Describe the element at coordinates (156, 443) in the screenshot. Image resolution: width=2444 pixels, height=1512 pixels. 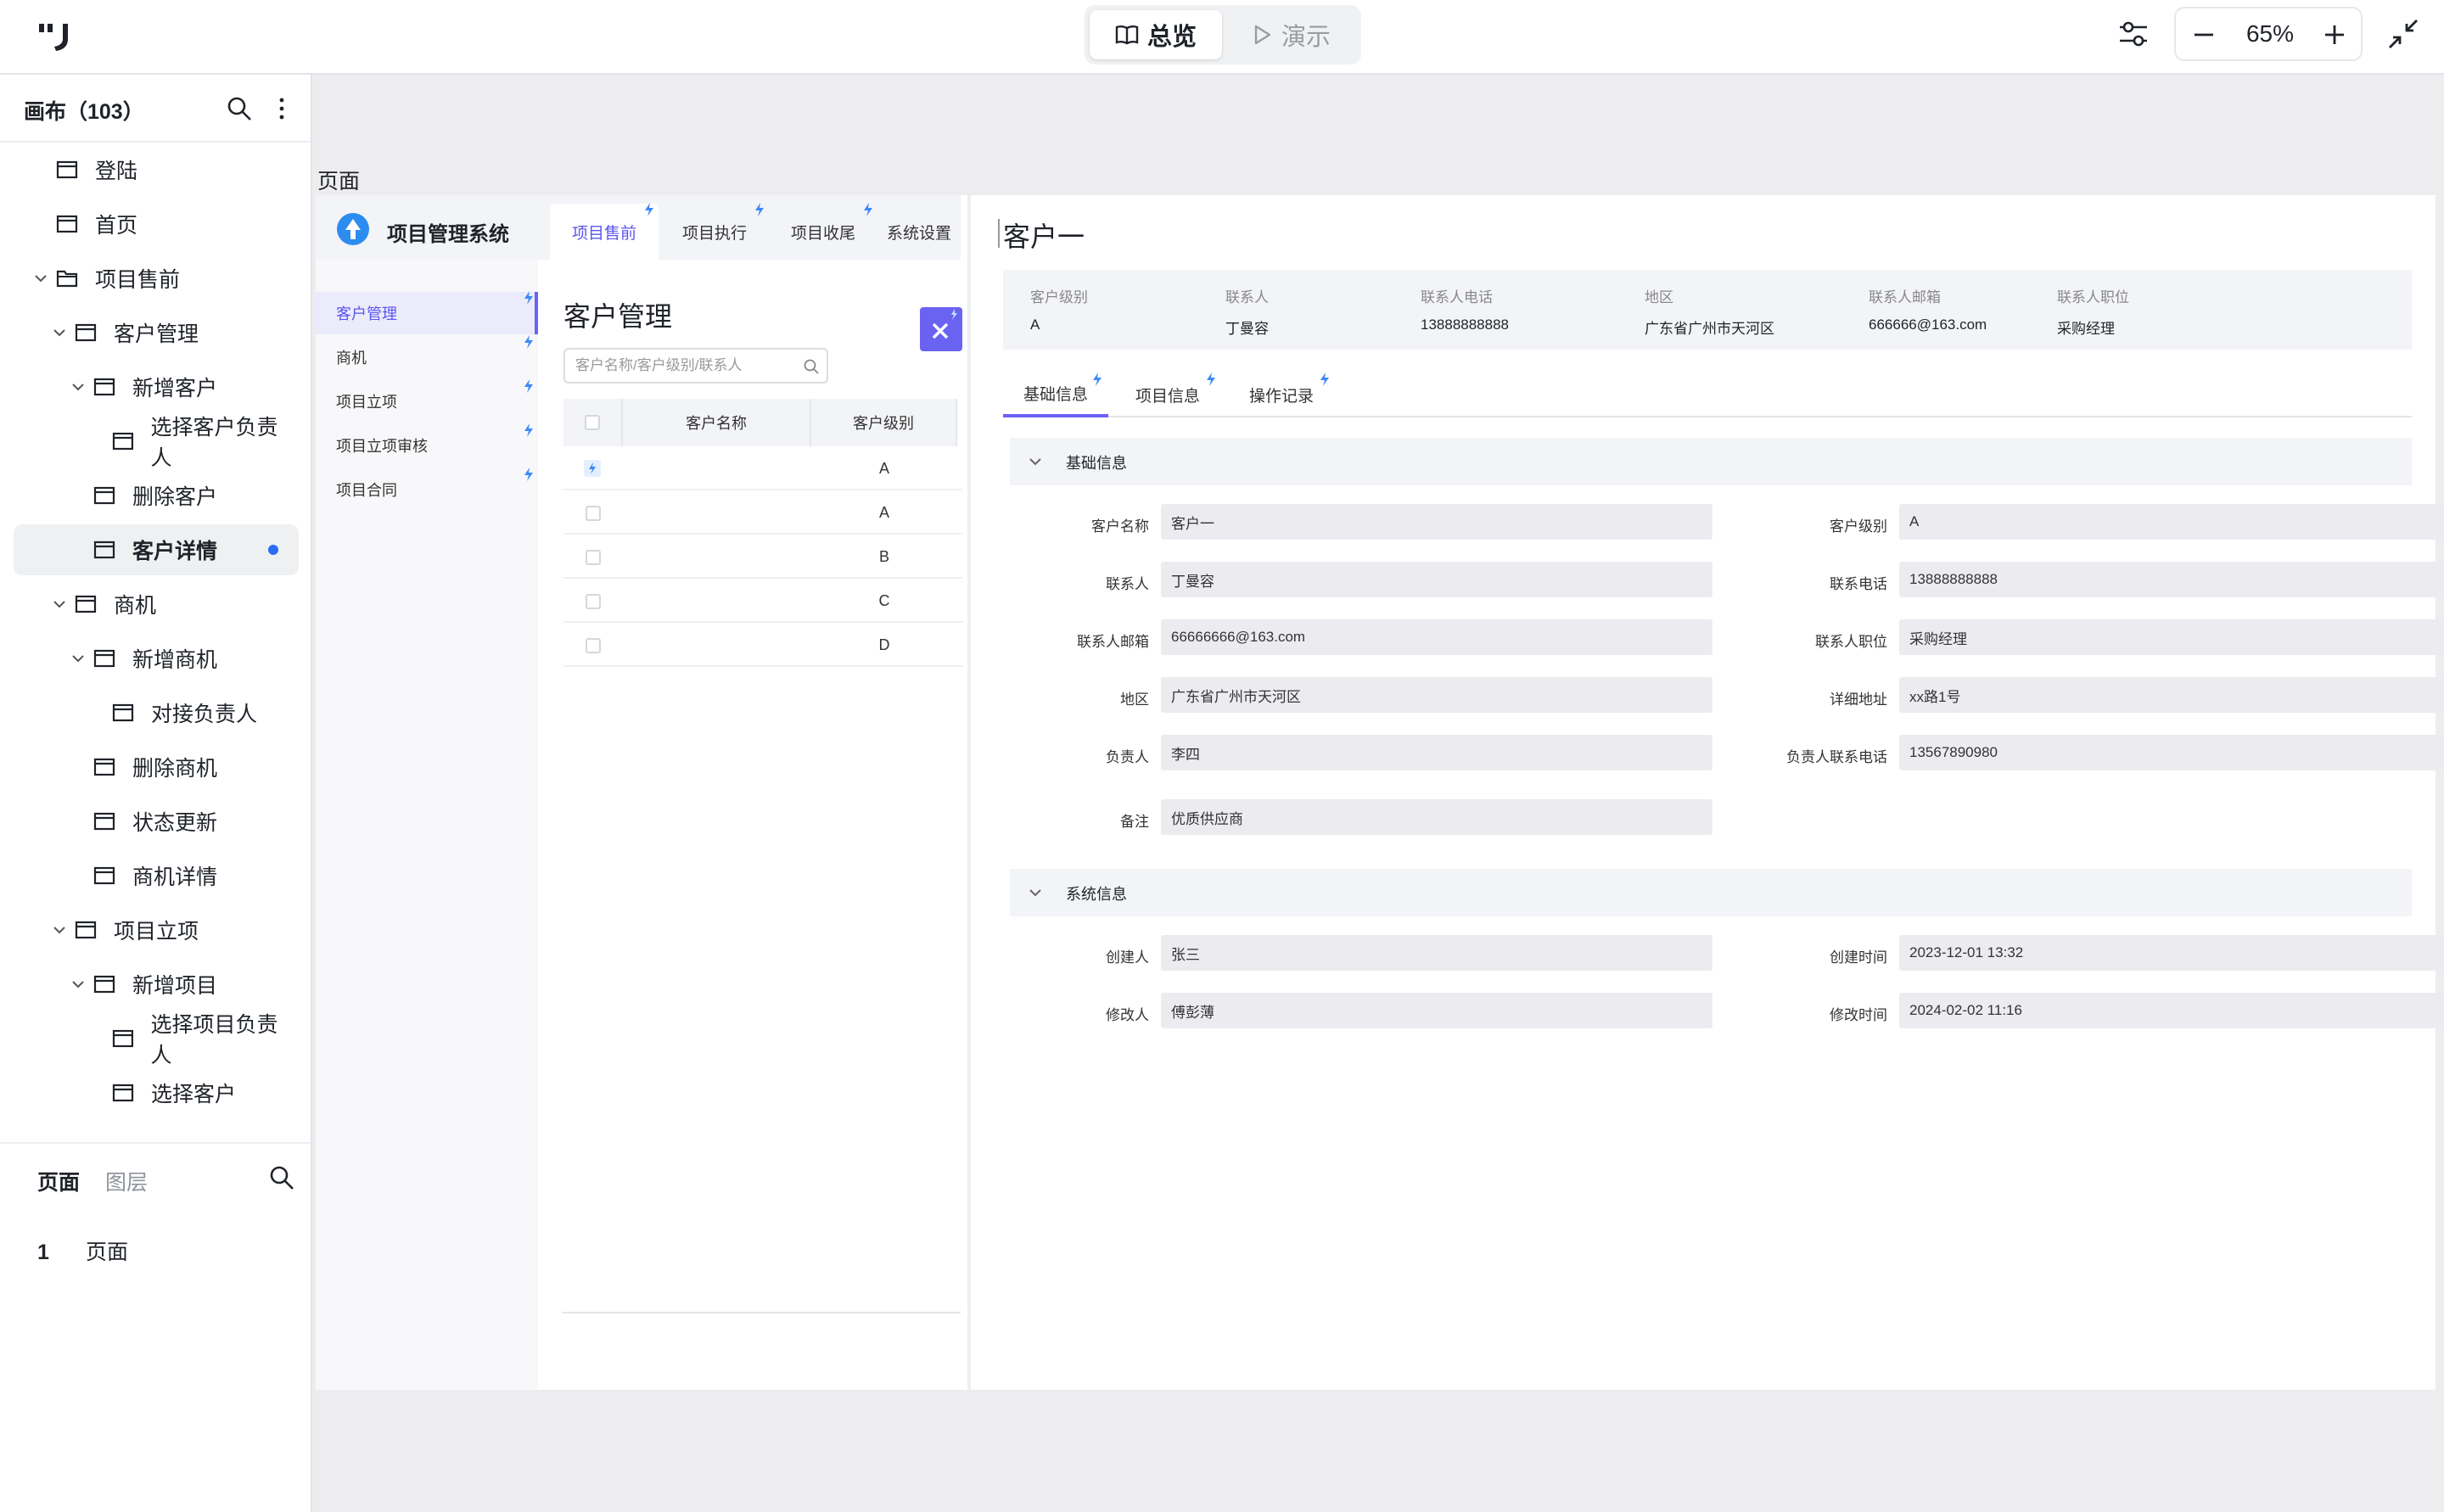
I see `sidebar-tree-item: 选择客户负责人` at that location.